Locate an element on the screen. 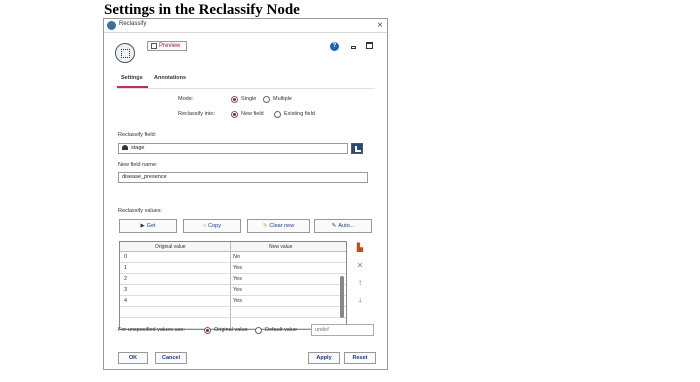  new-field-name-label: New field name: is located at coordinates (138, 165).